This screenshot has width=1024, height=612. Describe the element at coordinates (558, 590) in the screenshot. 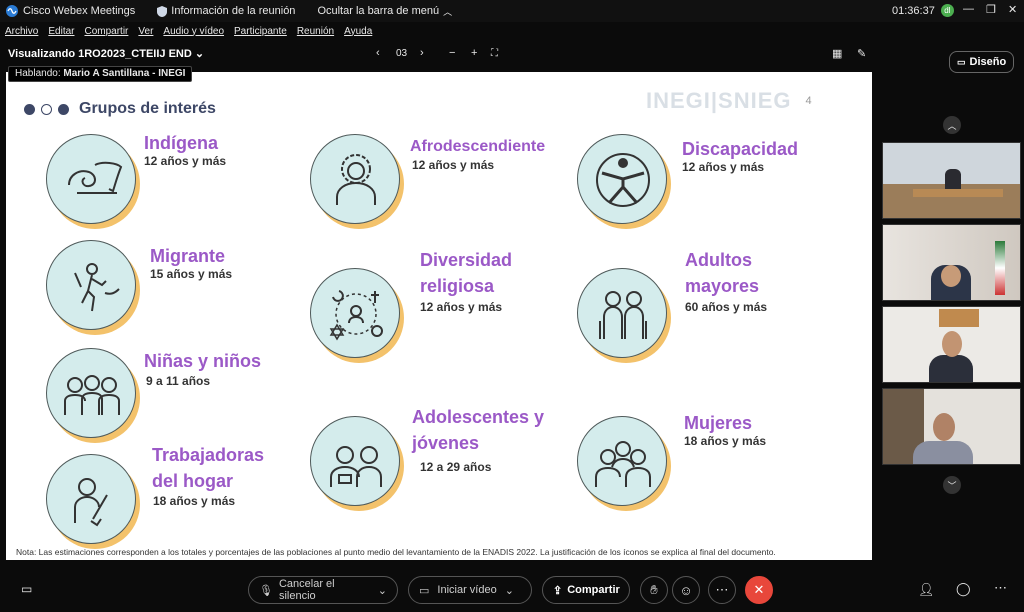

I see `share-icon: ⇪` at that location.